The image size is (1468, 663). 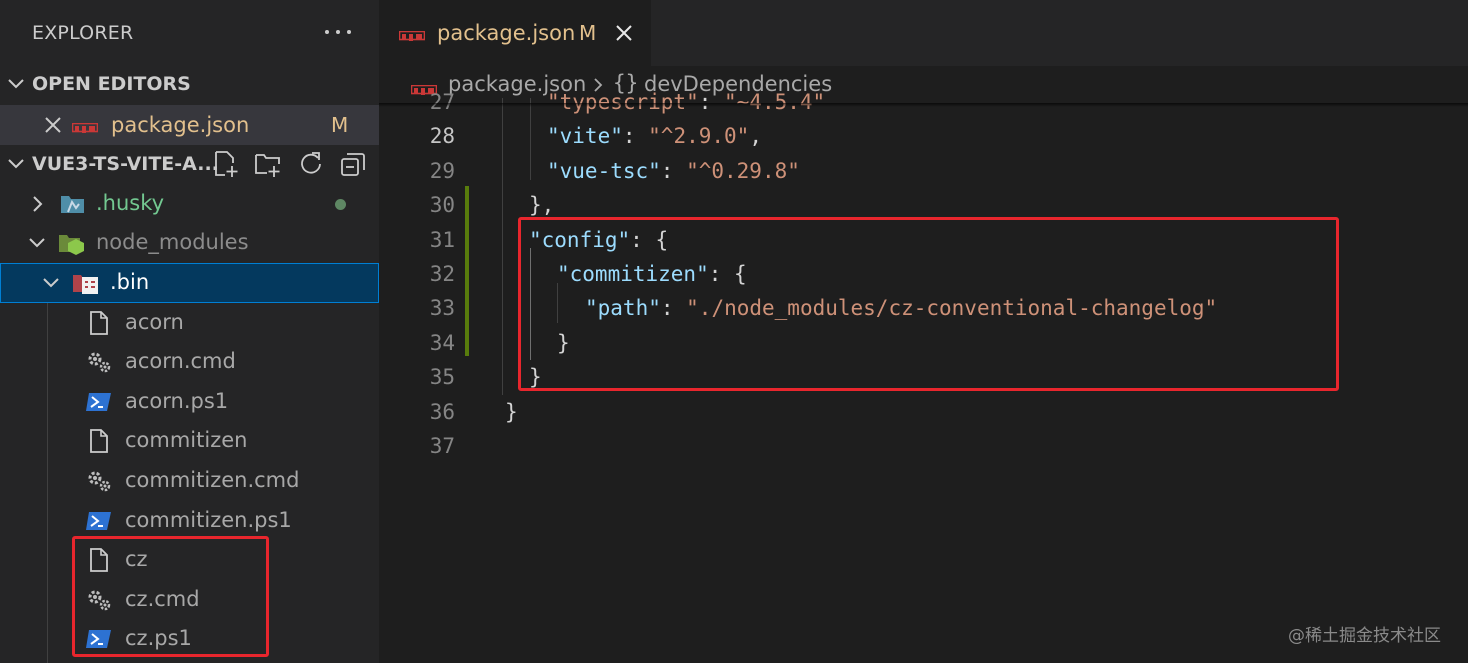 What do you see at coordinates (699, 136) in the screenshot?
I see `code-token: "^2.9.0"` at bounding box center [699, 136].